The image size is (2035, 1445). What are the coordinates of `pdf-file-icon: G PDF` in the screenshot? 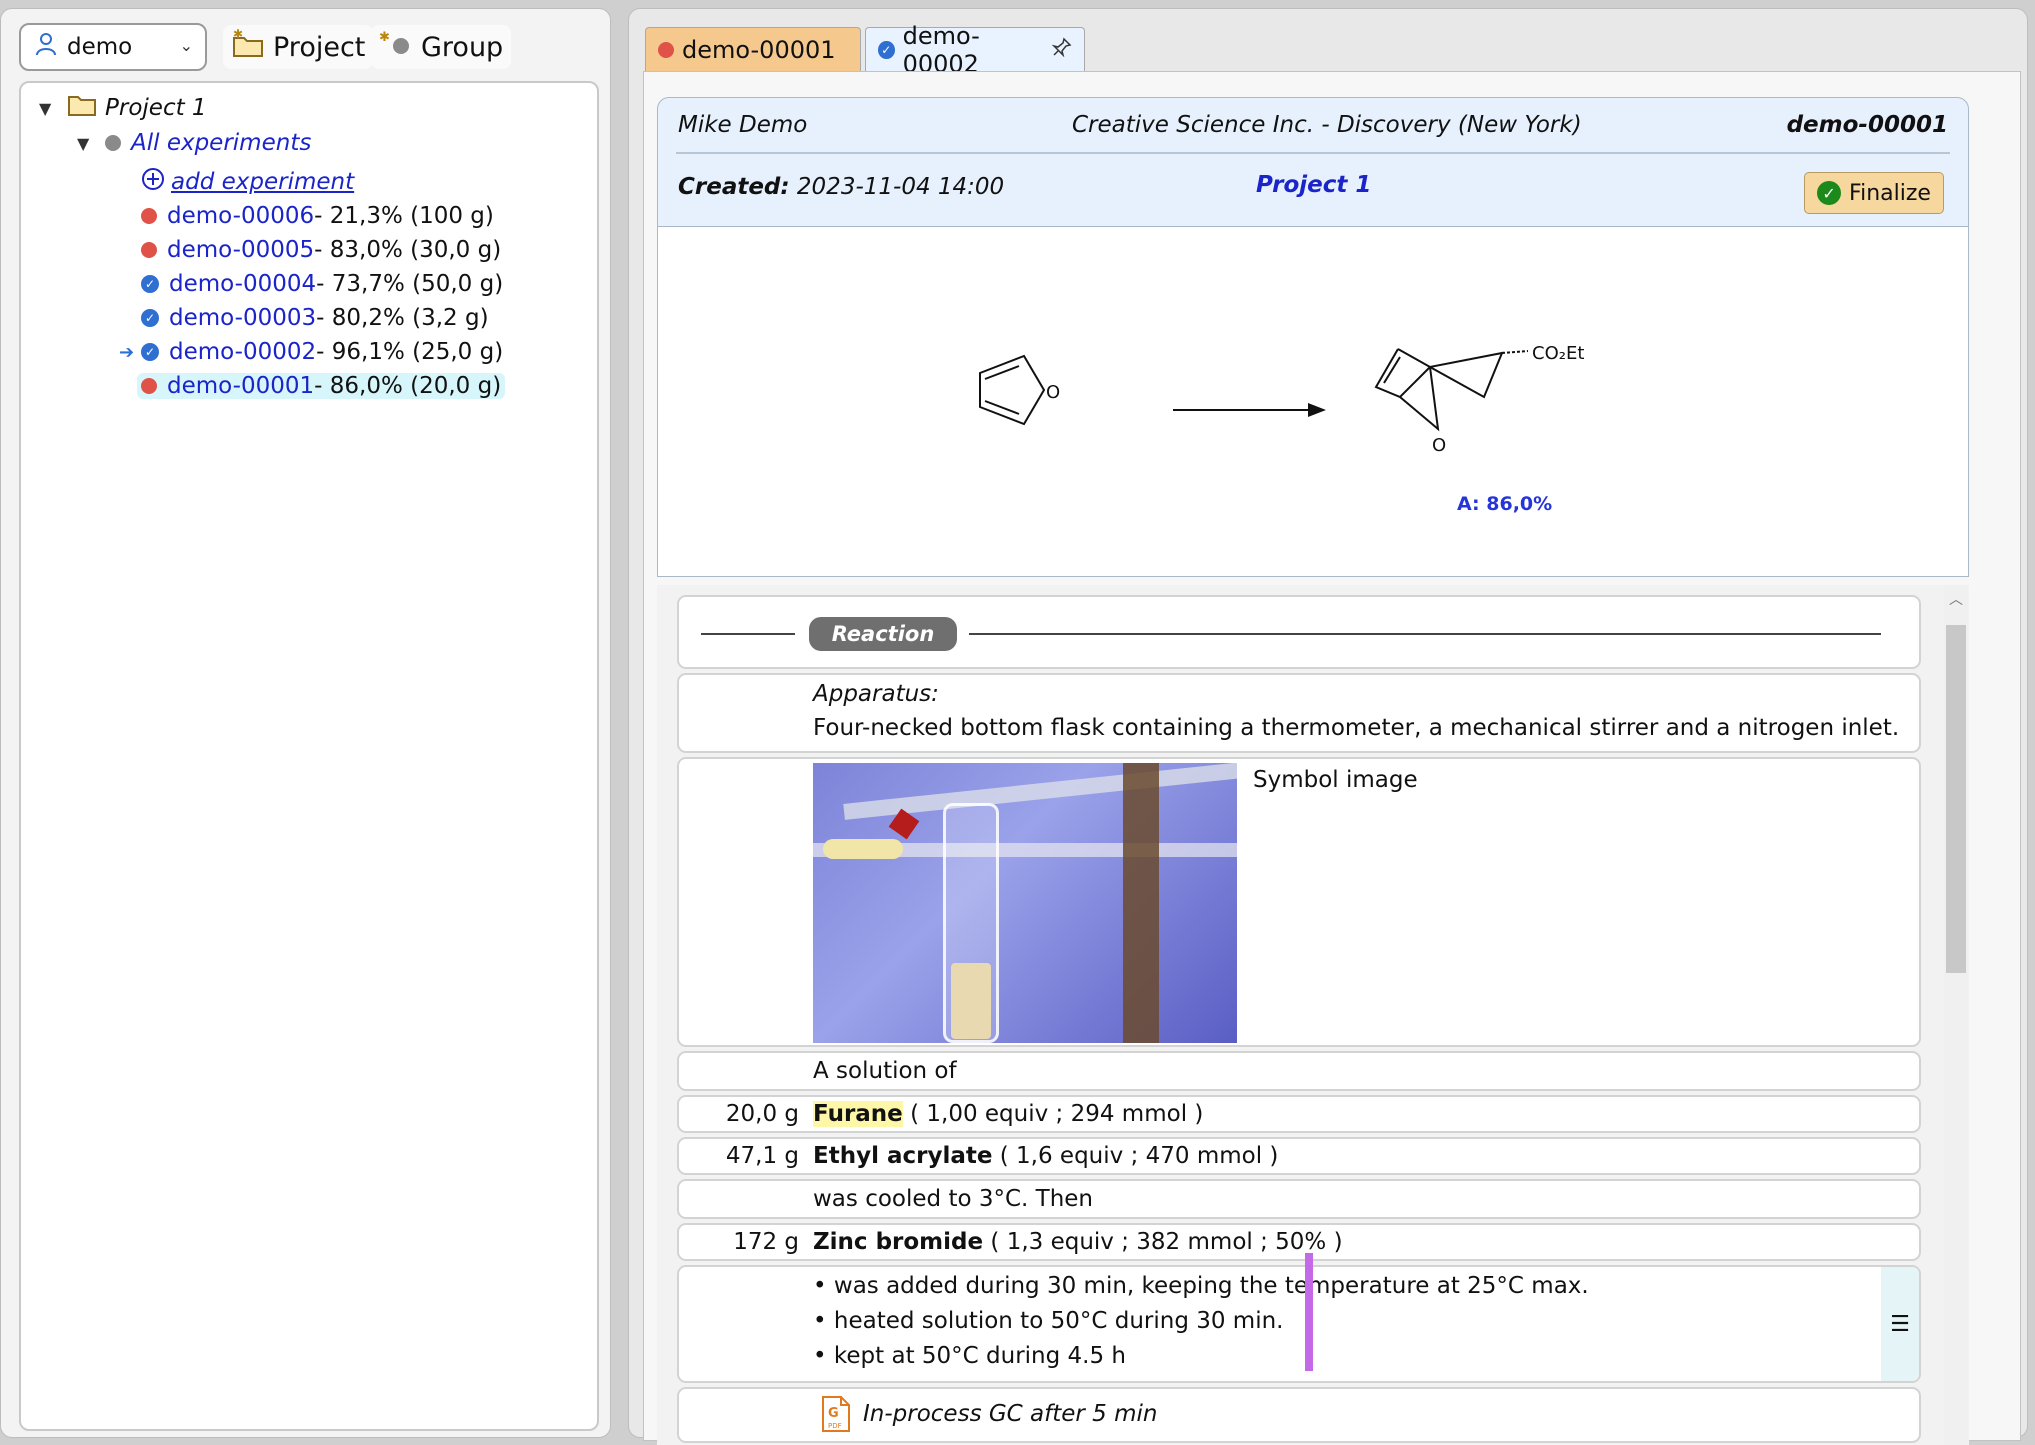 It's located at (836, 1416).